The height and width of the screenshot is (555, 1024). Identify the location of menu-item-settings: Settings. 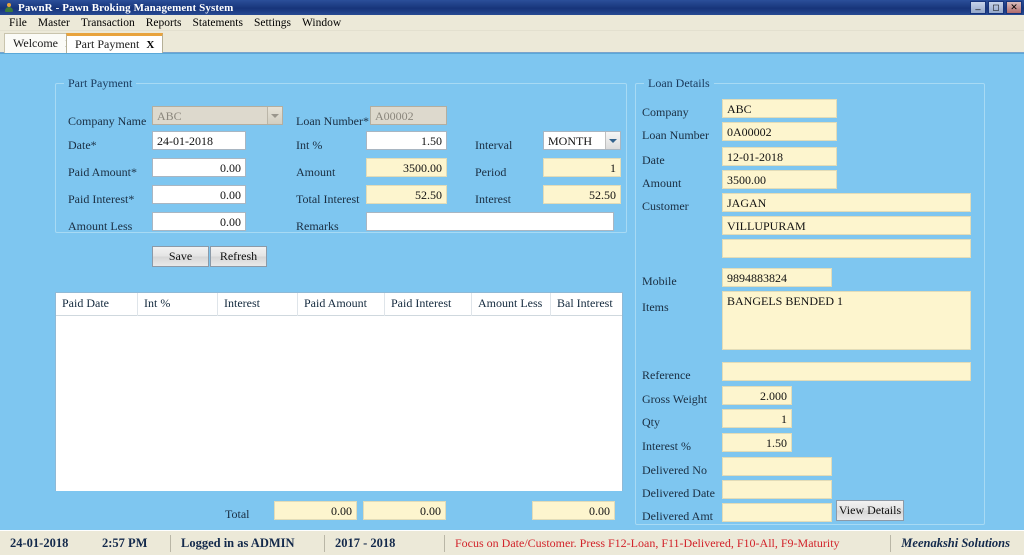
(273, 23).